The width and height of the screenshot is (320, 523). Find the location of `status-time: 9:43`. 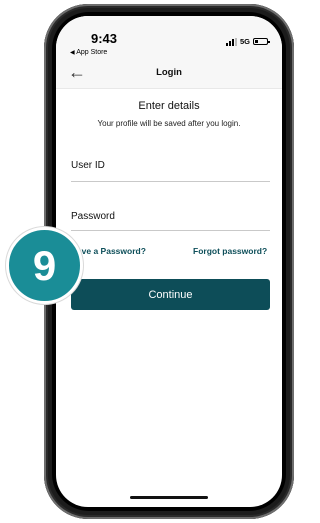

status-time: 9:43 is located at coordinates (104, 38).